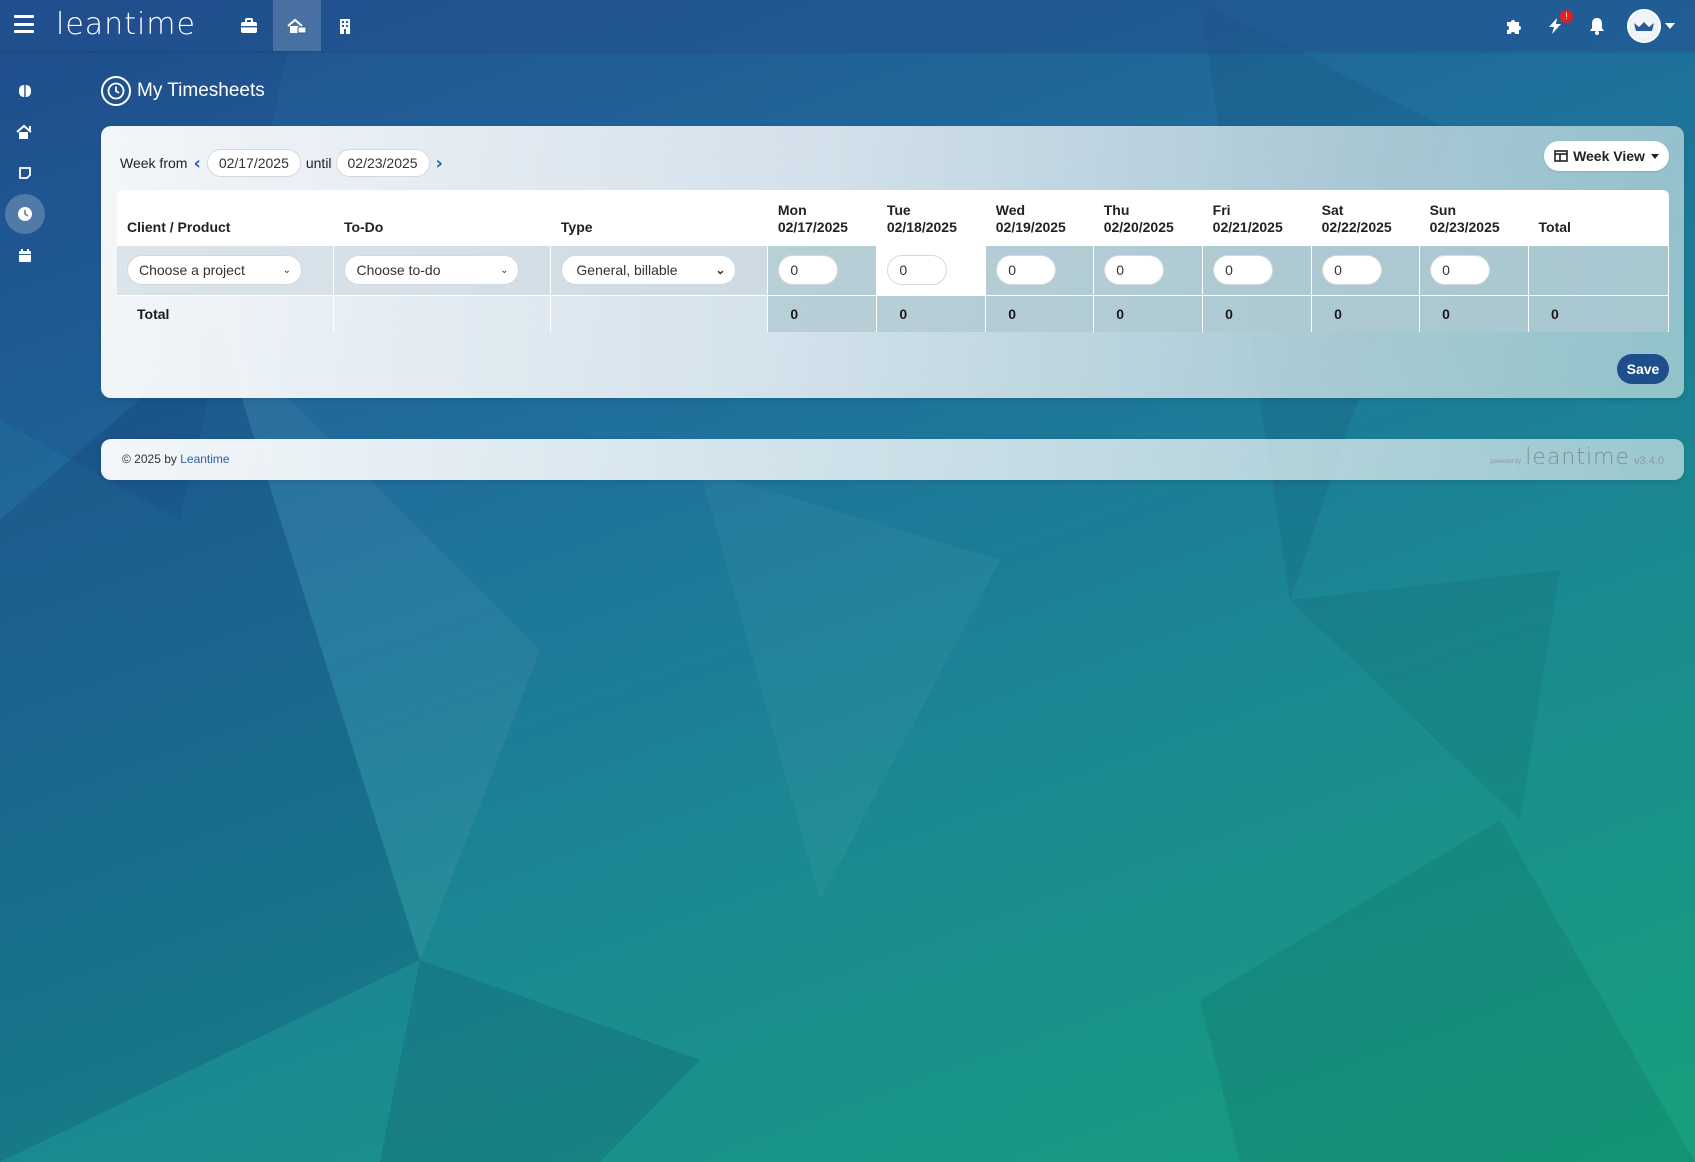  I want to click on client-cell: Choose a project ⌄, so click(226, 270).